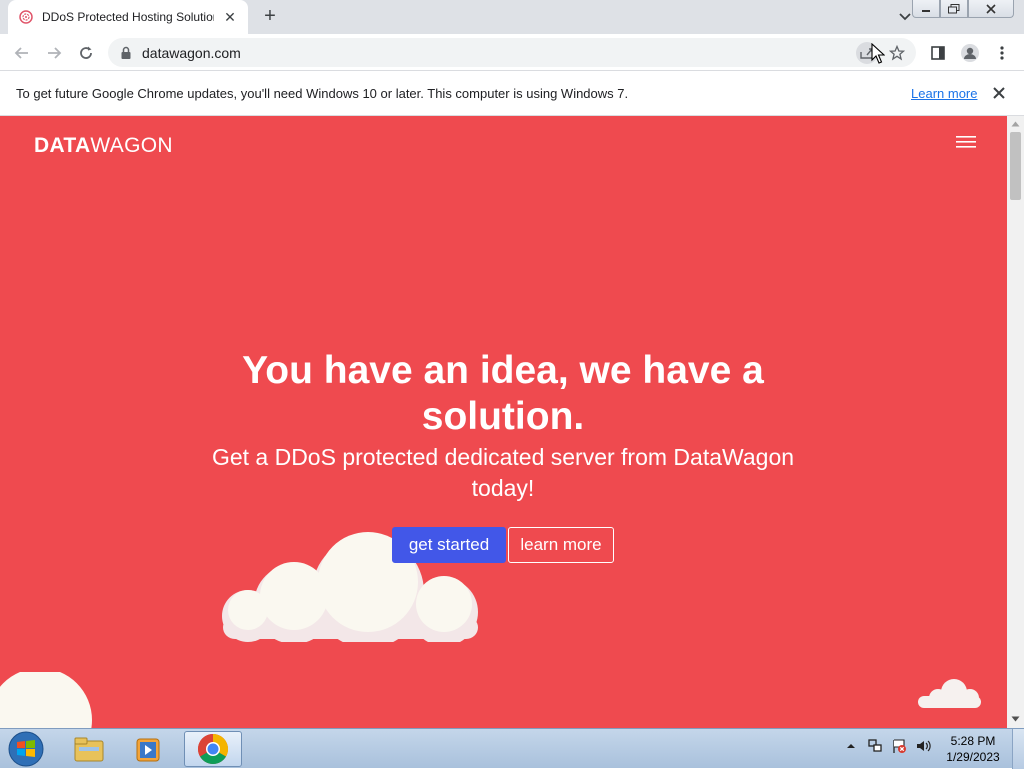  I want to click on media-player-icon, so click(148, 750).